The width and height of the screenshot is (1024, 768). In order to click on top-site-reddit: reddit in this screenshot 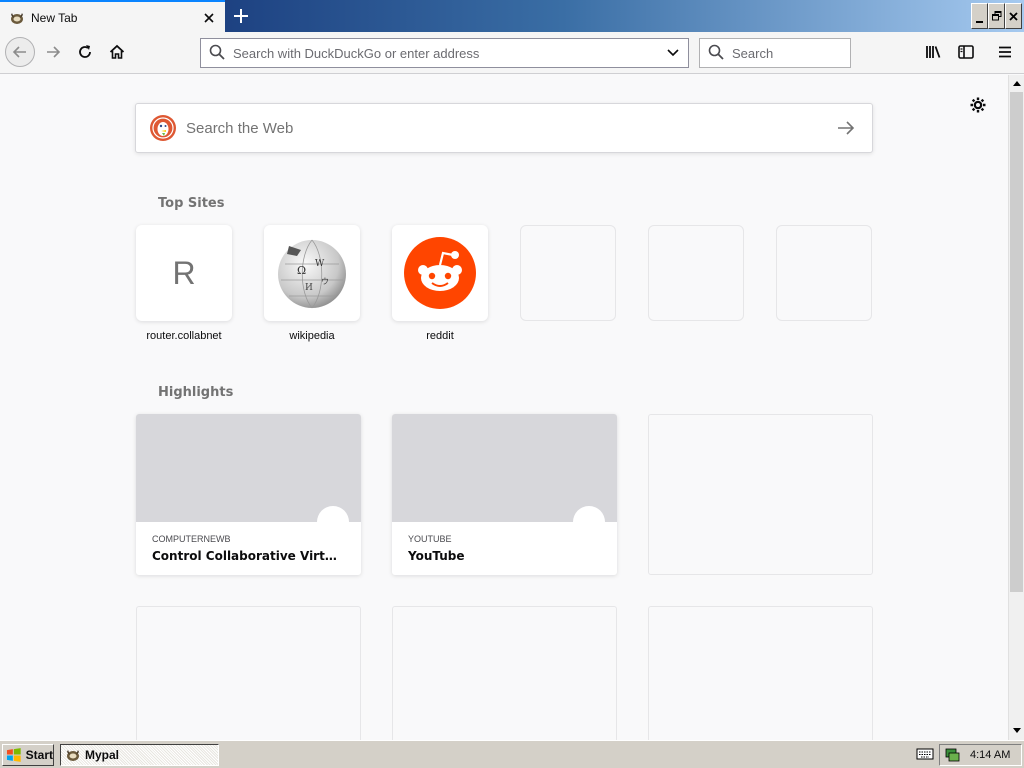, I will do `click(440, 283)`.